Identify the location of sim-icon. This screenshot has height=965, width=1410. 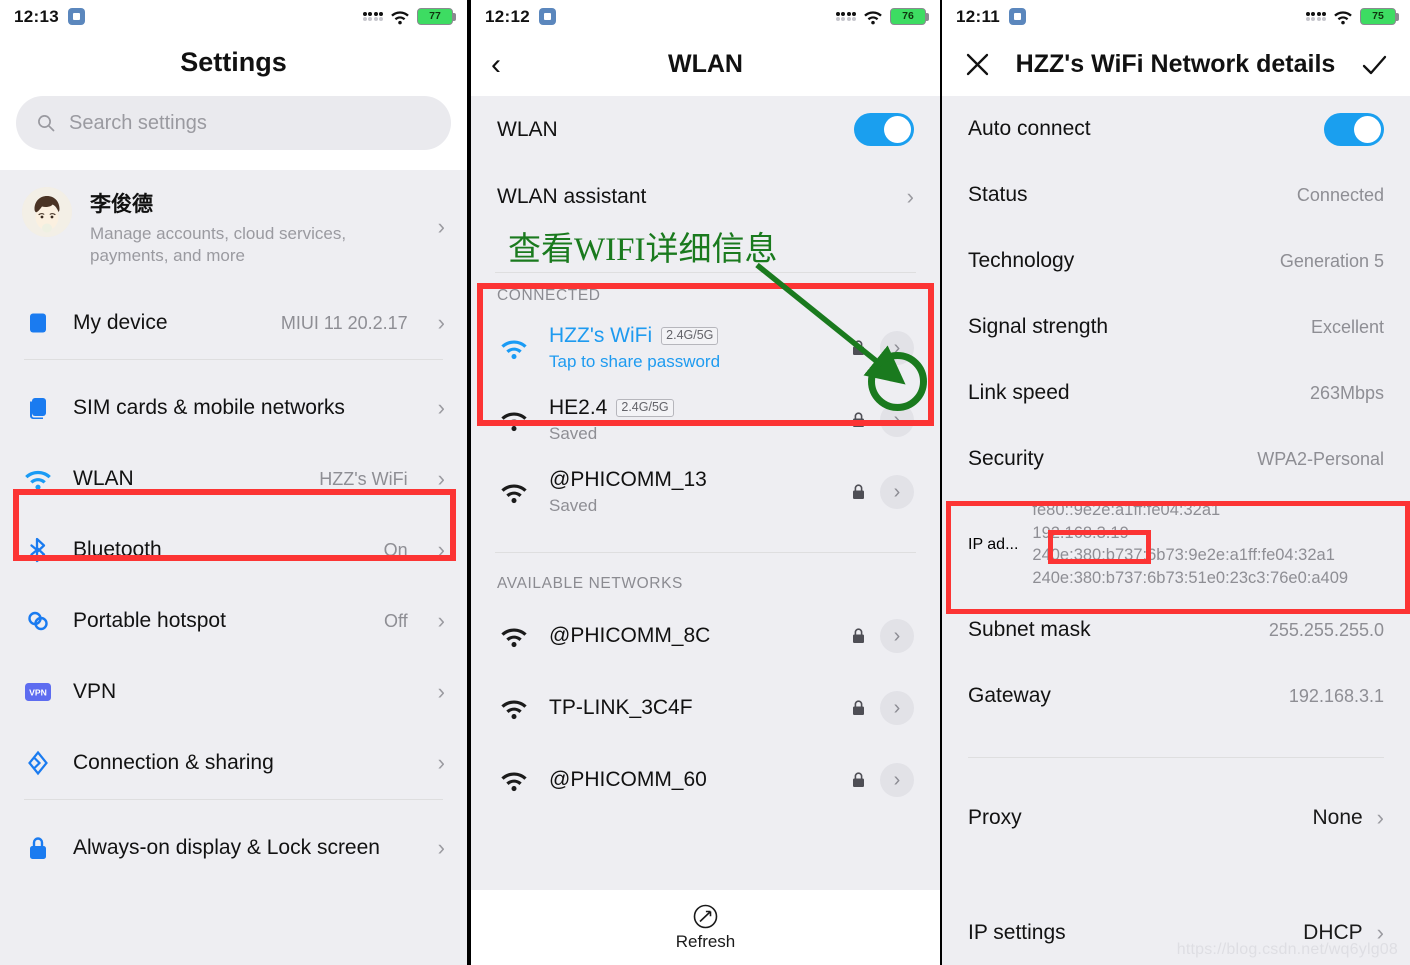
(37, 408).